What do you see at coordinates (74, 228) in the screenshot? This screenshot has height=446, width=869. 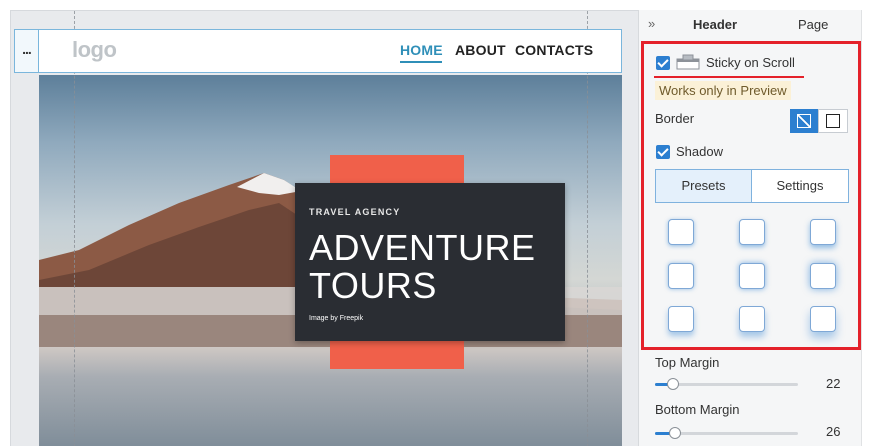 I see `layout-guide-left` at bounding box center [74, 228].